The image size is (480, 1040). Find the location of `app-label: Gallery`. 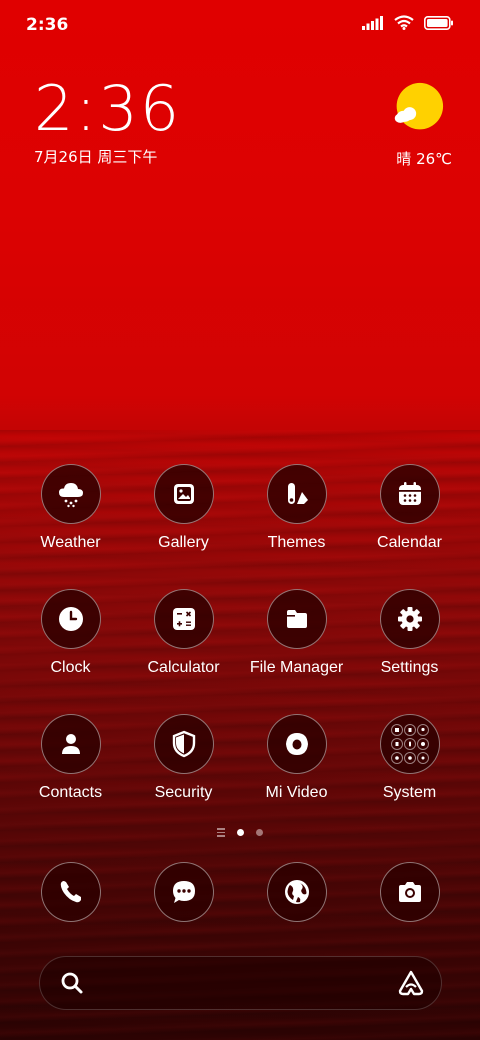

app-label: Gallery is located at coordinates (183, 542).